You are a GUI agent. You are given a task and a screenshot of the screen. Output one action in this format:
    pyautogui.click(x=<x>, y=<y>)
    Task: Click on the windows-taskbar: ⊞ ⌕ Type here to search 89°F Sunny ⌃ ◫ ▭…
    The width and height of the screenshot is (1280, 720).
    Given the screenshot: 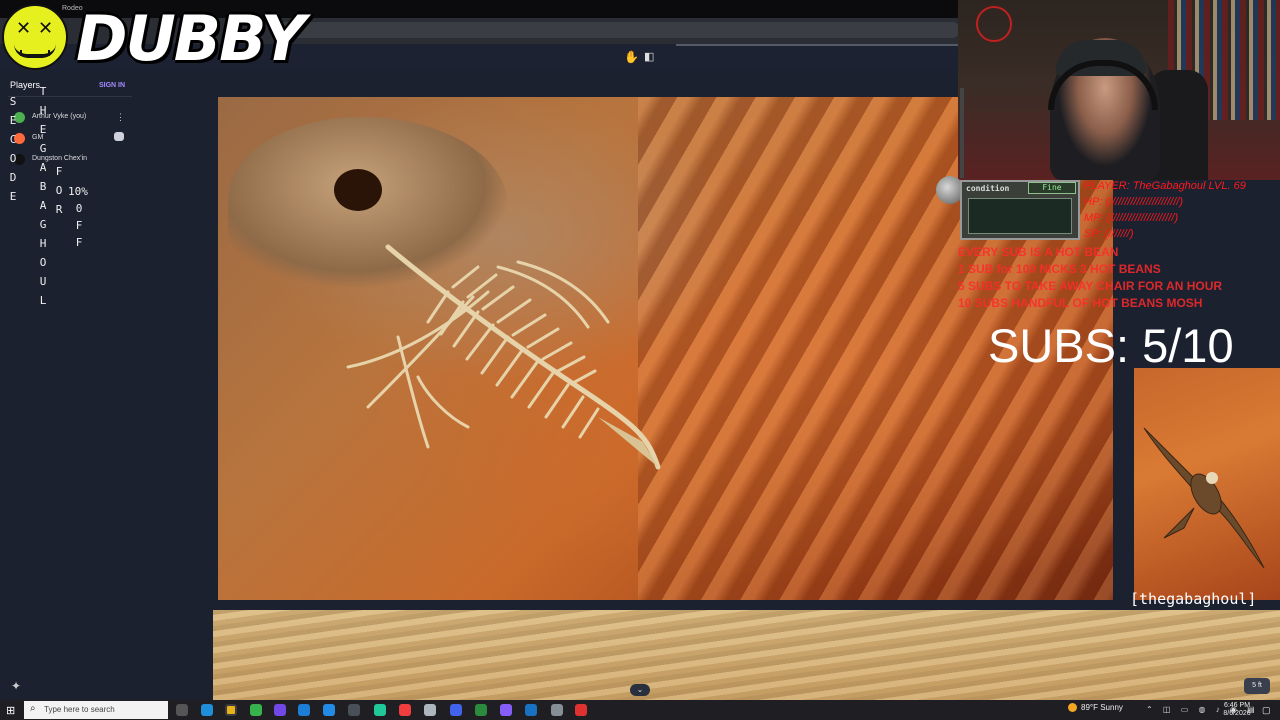 What is the action you would take?
    pyautogui.click(x=640, y=710)
    